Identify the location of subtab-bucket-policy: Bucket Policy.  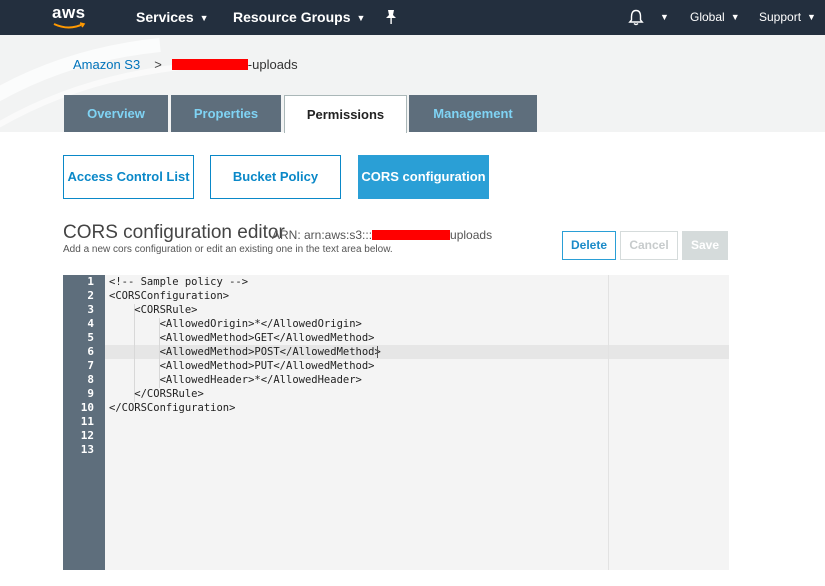
(275, 177).